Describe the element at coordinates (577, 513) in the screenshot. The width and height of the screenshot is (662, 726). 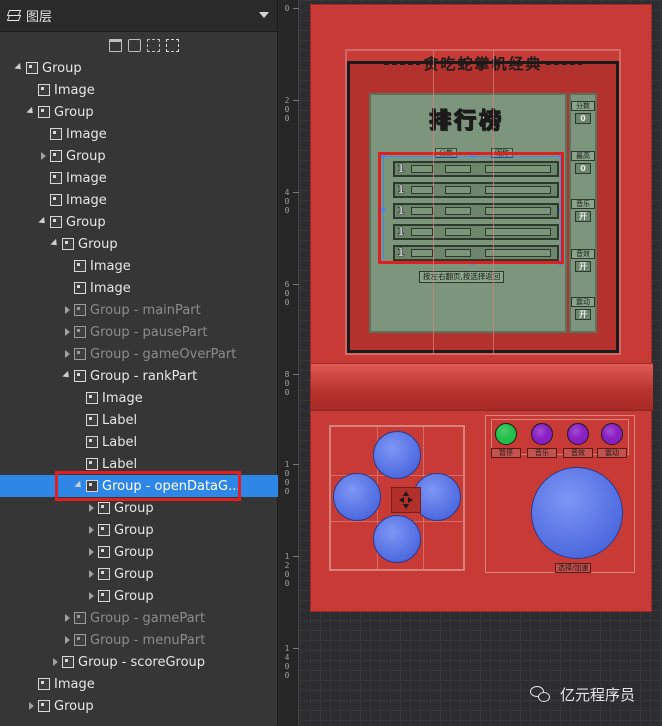
I see `select-speedup-button` at that location.